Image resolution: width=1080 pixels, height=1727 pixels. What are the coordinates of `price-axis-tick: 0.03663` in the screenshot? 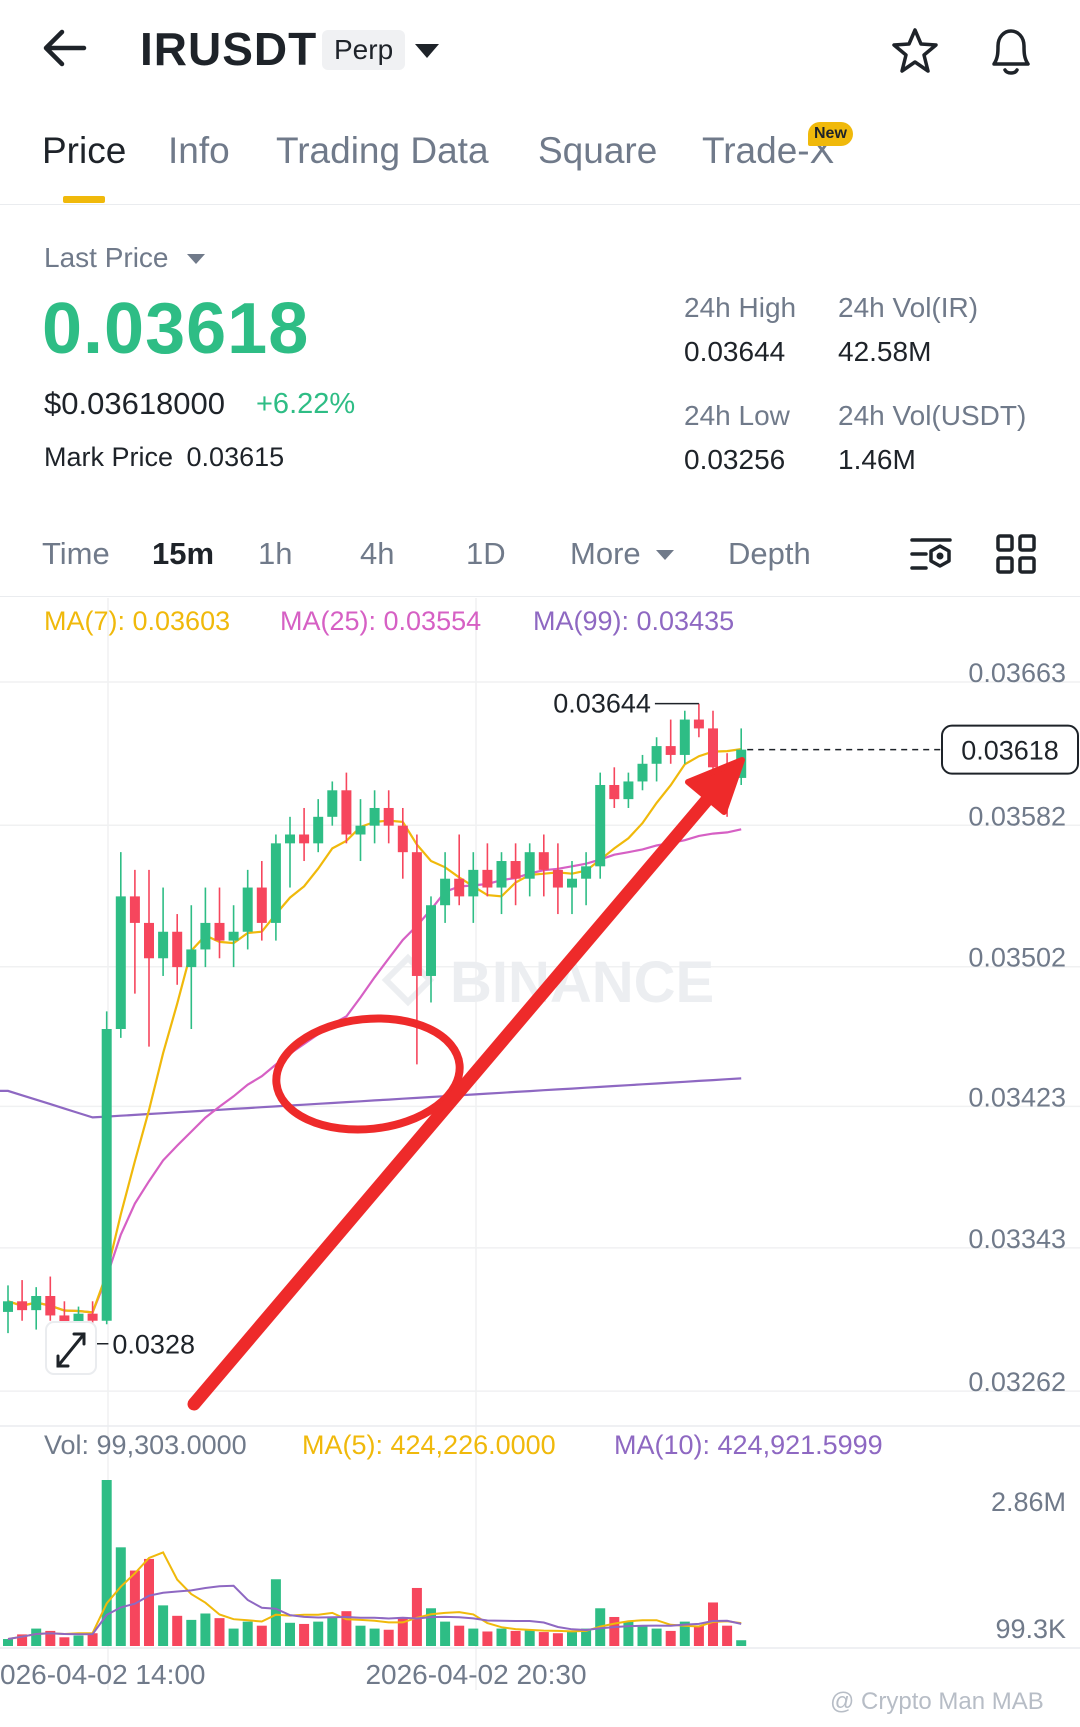 It's located at (1017, 673).